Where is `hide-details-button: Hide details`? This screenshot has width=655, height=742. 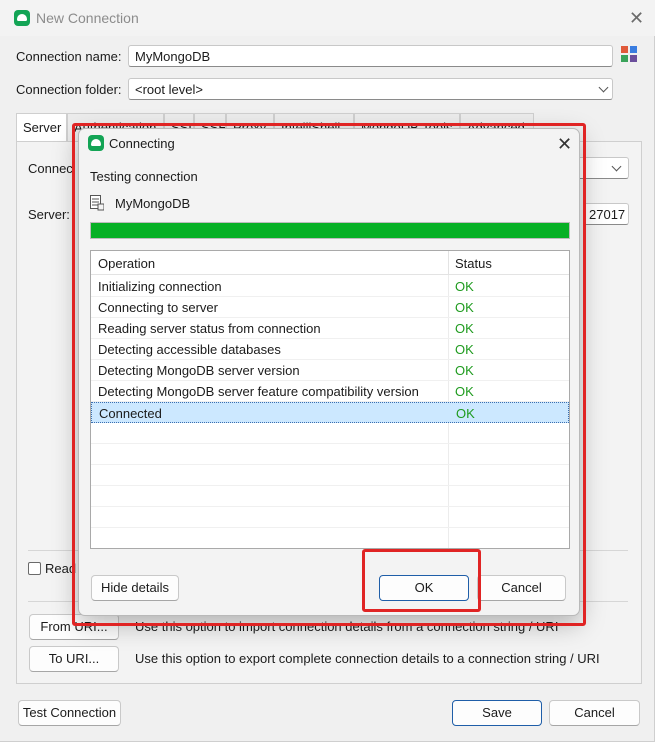 hide-details-button: Hide details is located at coordinates (135, 588).